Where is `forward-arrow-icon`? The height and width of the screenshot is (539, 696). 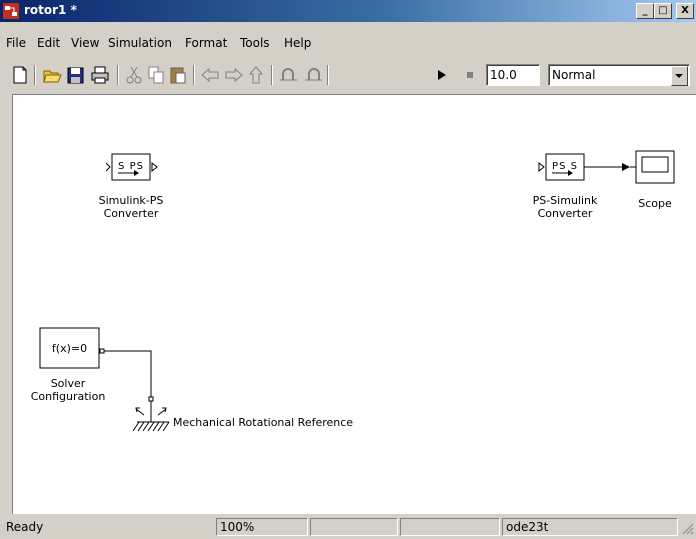
forward-arrow-icon is located at coordinates (234, 75).